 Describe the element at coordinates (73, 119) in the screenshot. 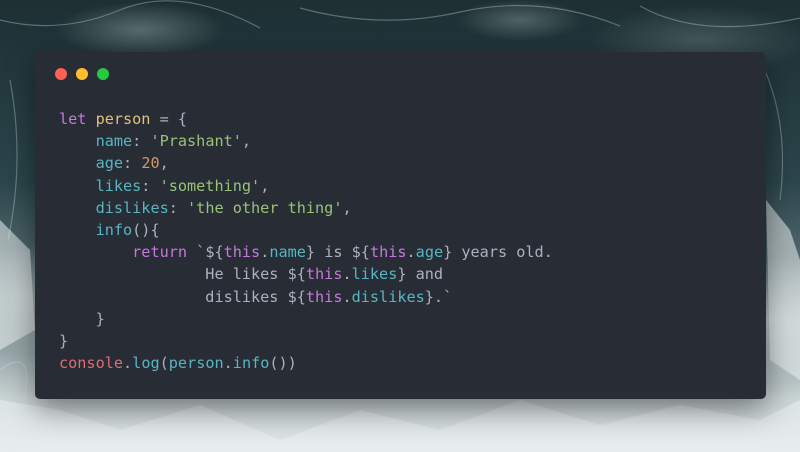

I see `code-token-keyword: let` at that location.